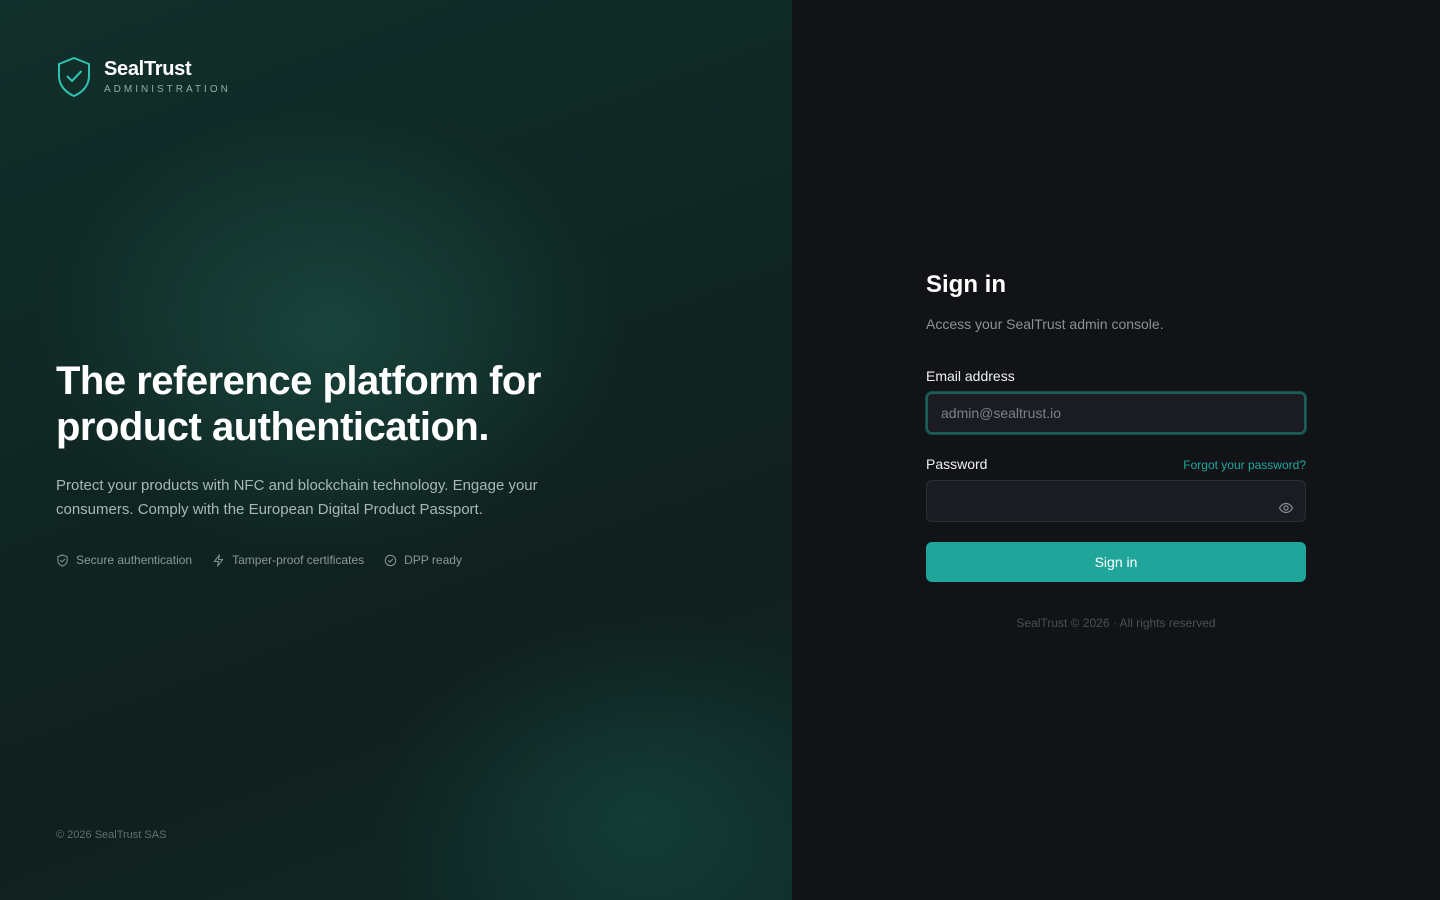 The width and height of the screenshot is (1440, 900). Describe the element at coordinates (957, 464) in the screenshot. I see `password-label: Password` at that location.